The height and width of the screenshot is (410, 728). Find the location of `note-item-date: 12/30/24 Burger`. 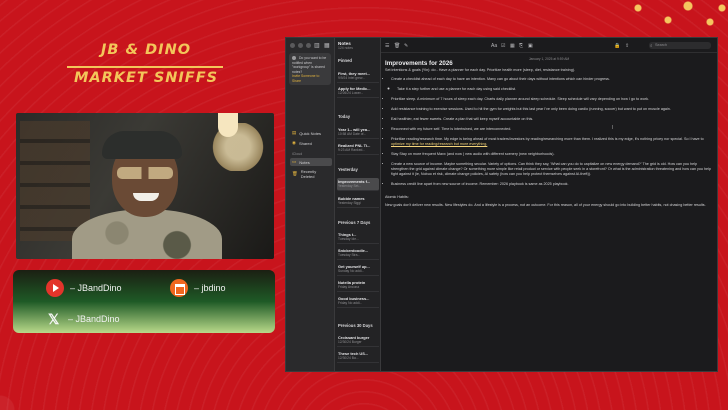

note-item-date: 12/30/24 Burger is located at coordinates (350, 342).